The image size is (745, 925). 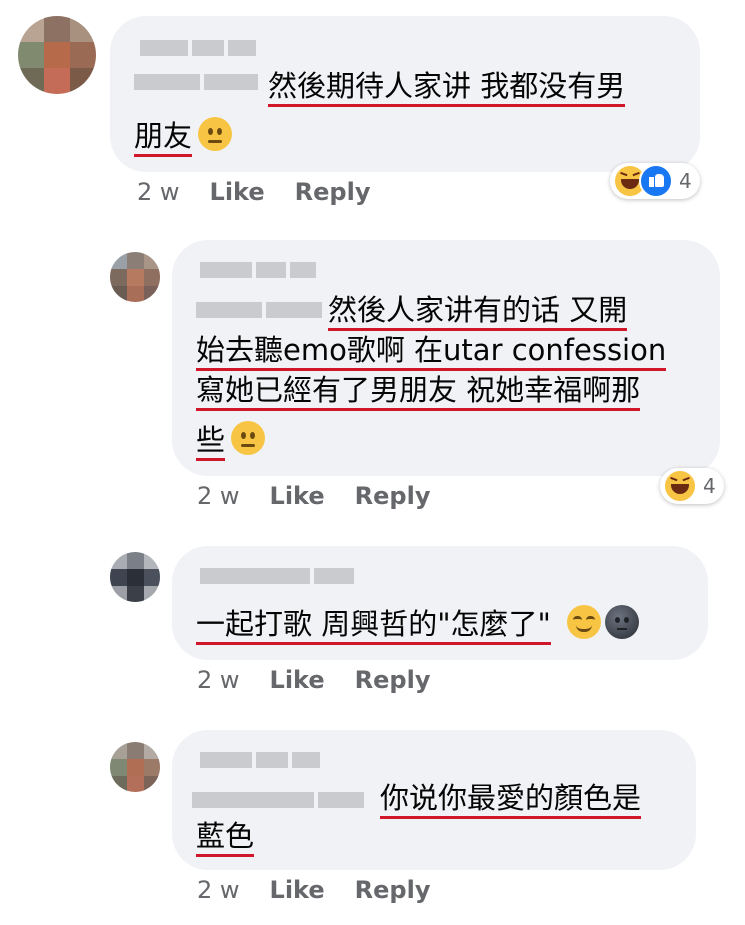 I want to click on comment-bubble: 你说你最愛的顏色是 藍色, so click(x=434, y=800).